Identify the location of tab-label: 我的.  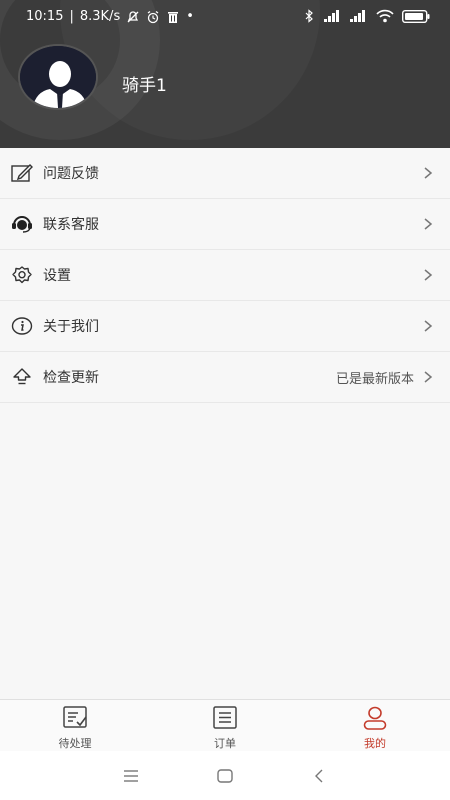
(375, 743).